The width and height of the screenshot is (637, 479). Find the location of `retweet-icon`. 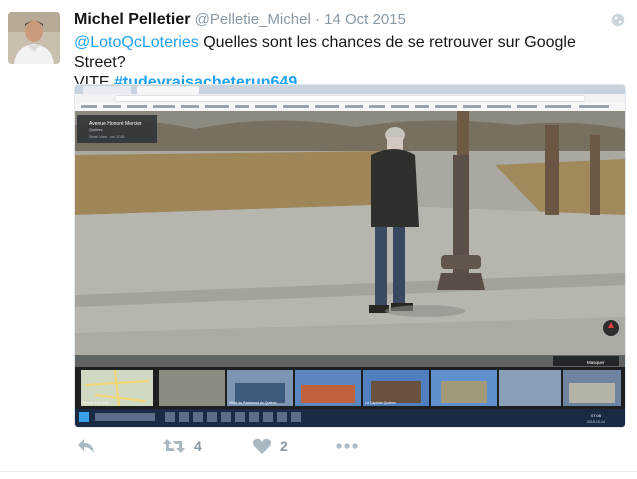

retweet-icon is located at coordinates (174, 446).